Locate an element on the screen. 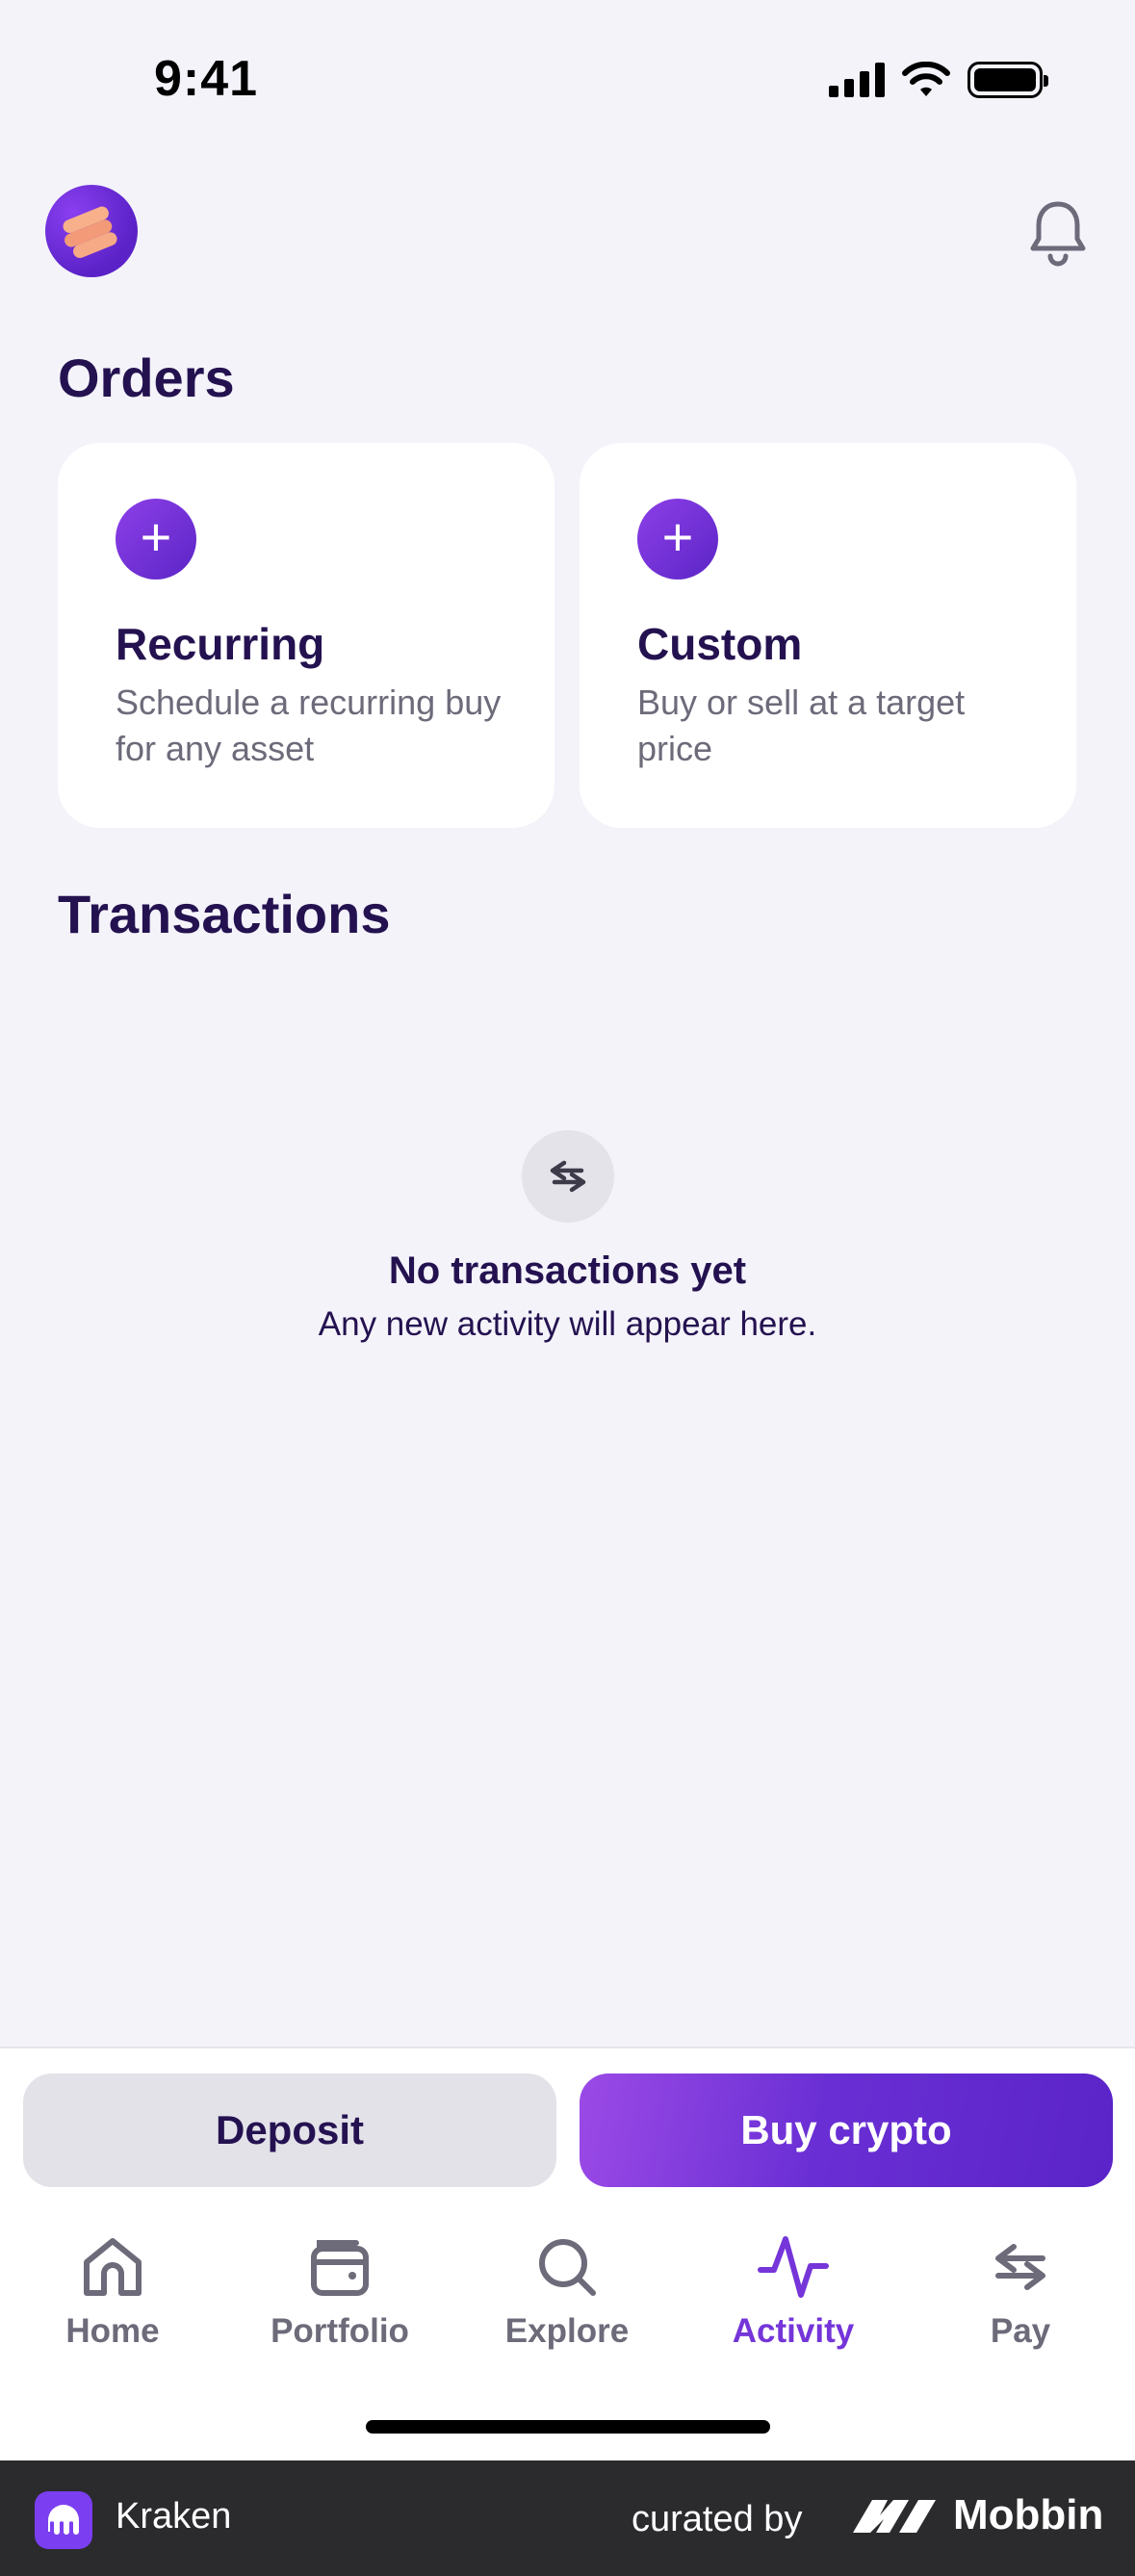  tab-explore: Explore is located at coordinates (567, 2292).